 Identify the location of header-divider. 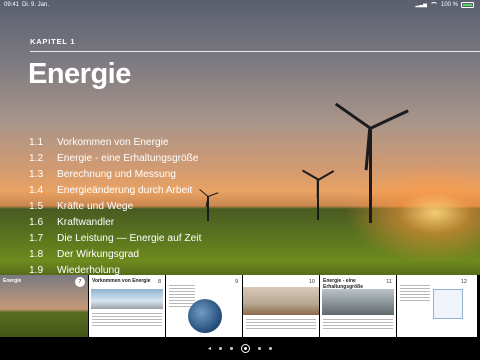
(255, 51).